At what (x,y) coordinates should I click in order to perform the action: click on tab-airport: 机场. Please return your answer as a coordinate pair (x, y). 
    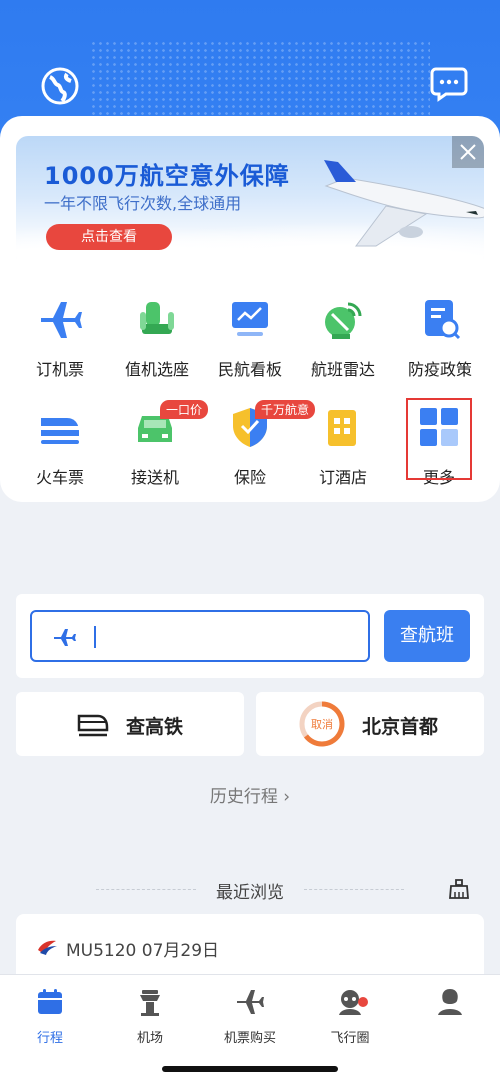
    Looking at the image, I should click on (150, 1016).